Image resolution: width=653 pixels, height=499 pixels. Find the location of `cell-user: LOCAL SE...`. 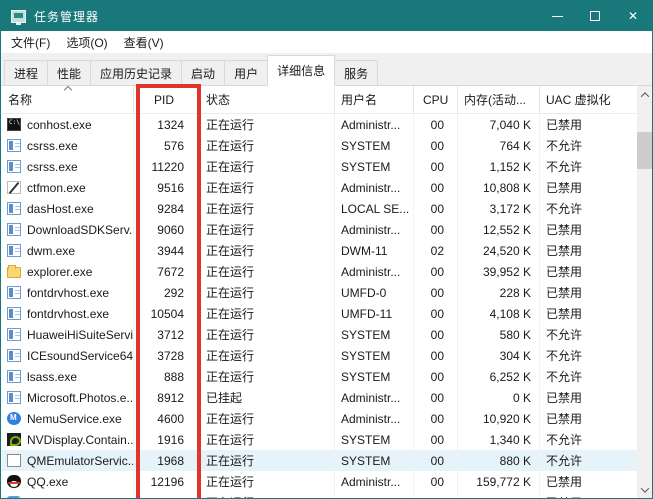

cell-user: LOCAL SE... is located at coordinates (374, 208).